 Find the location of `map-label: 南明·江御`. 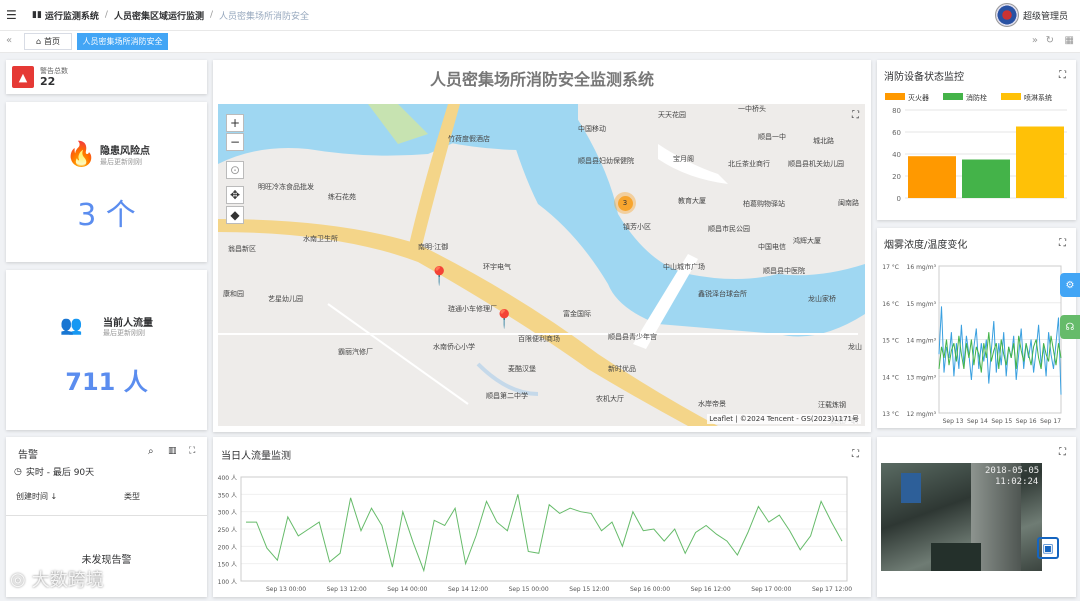

map-label: 南明·江御 is located at coordinates (433, 247).